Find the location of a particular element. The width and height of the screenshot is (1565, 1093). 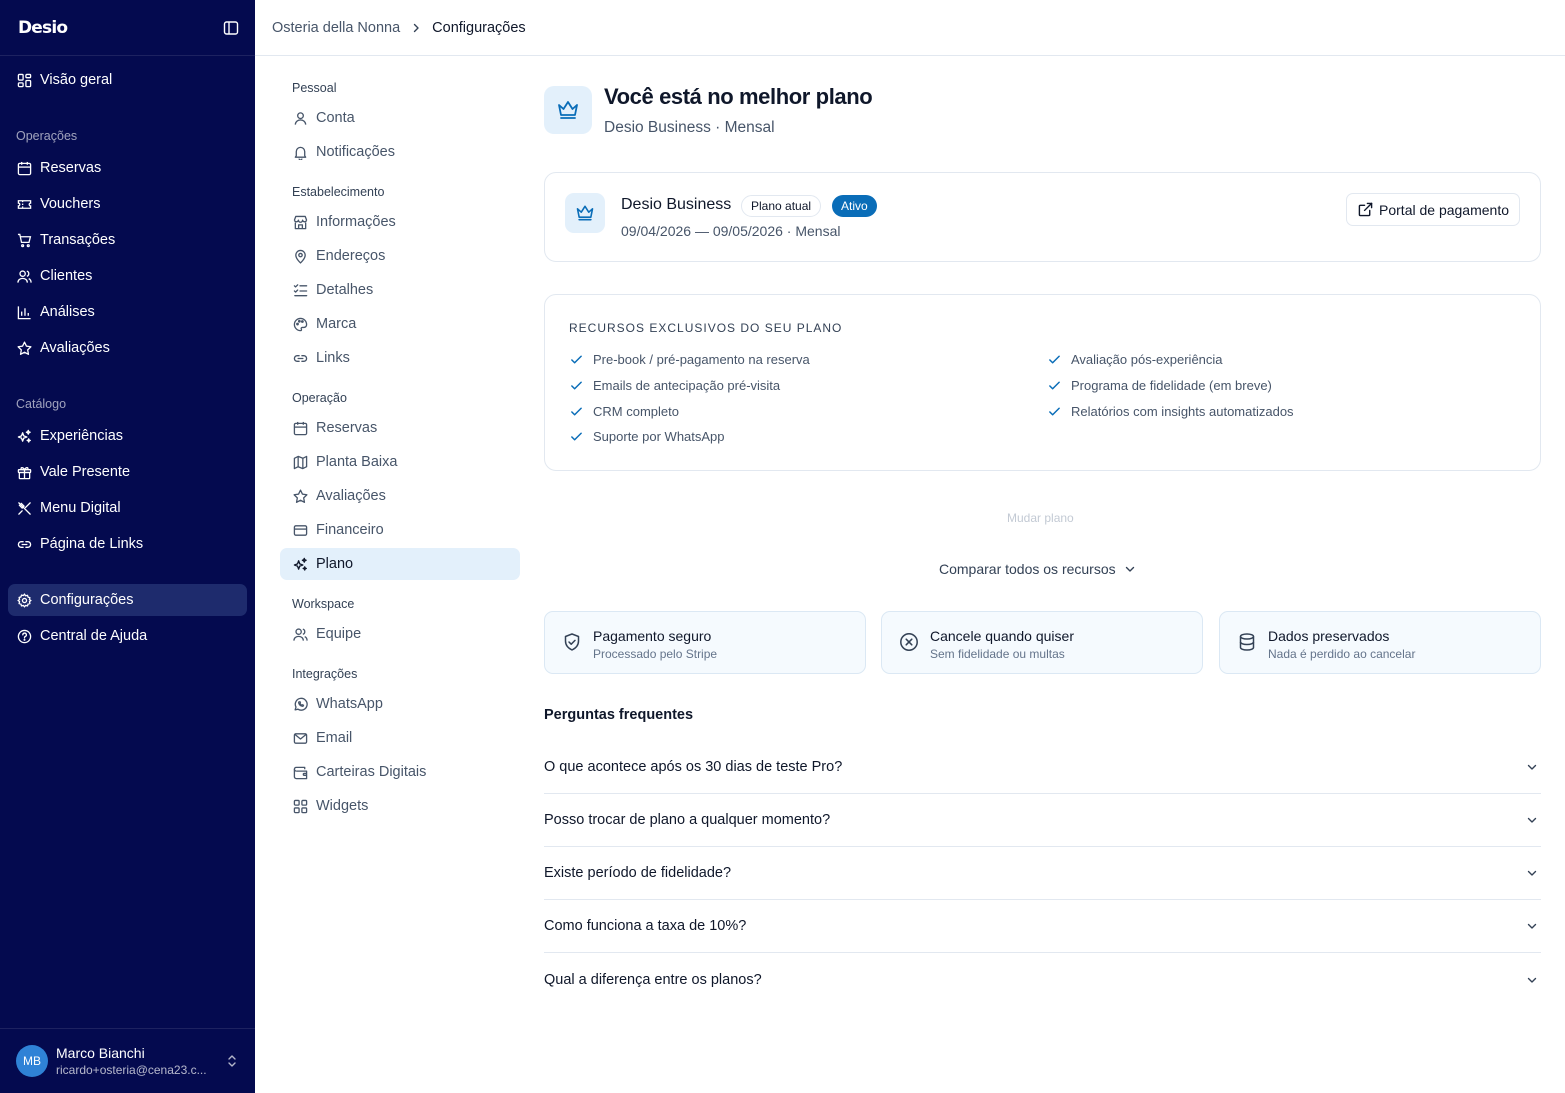

settings-item-email: Email is located at coordinates (400, 738).